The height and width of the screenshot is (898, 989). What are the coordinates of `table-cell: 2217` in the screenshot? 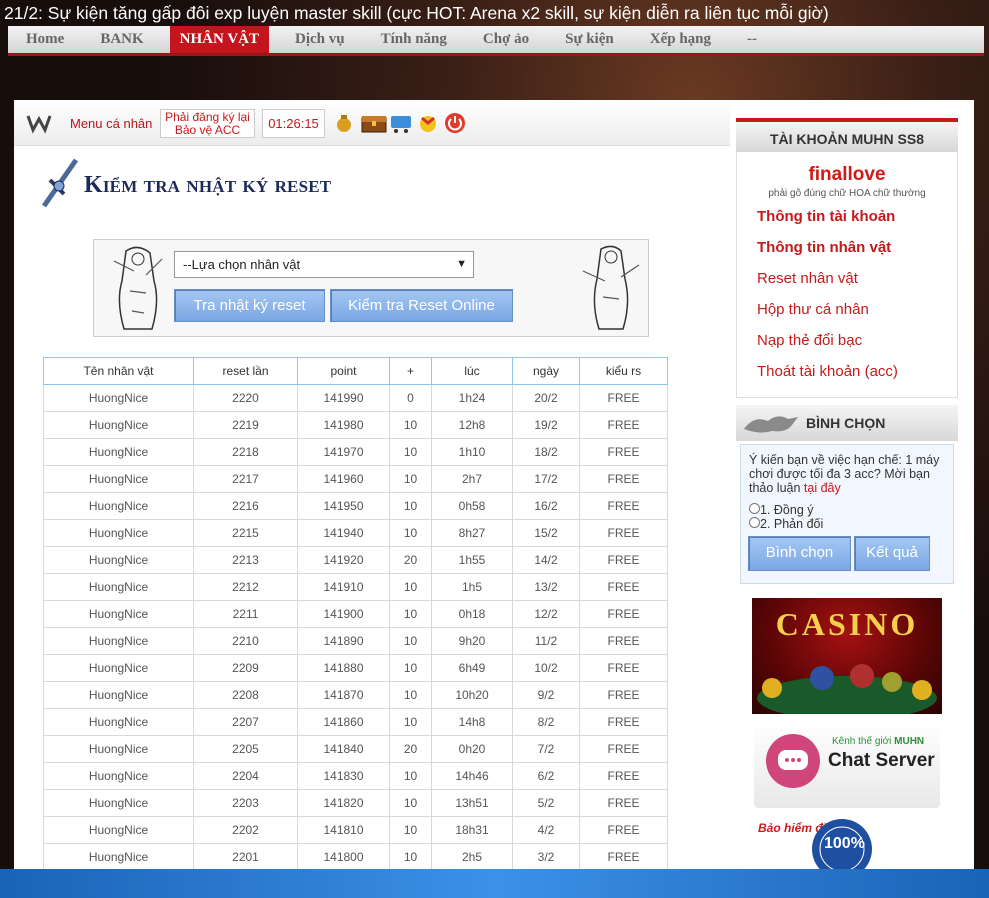 It's located at (245, 479).